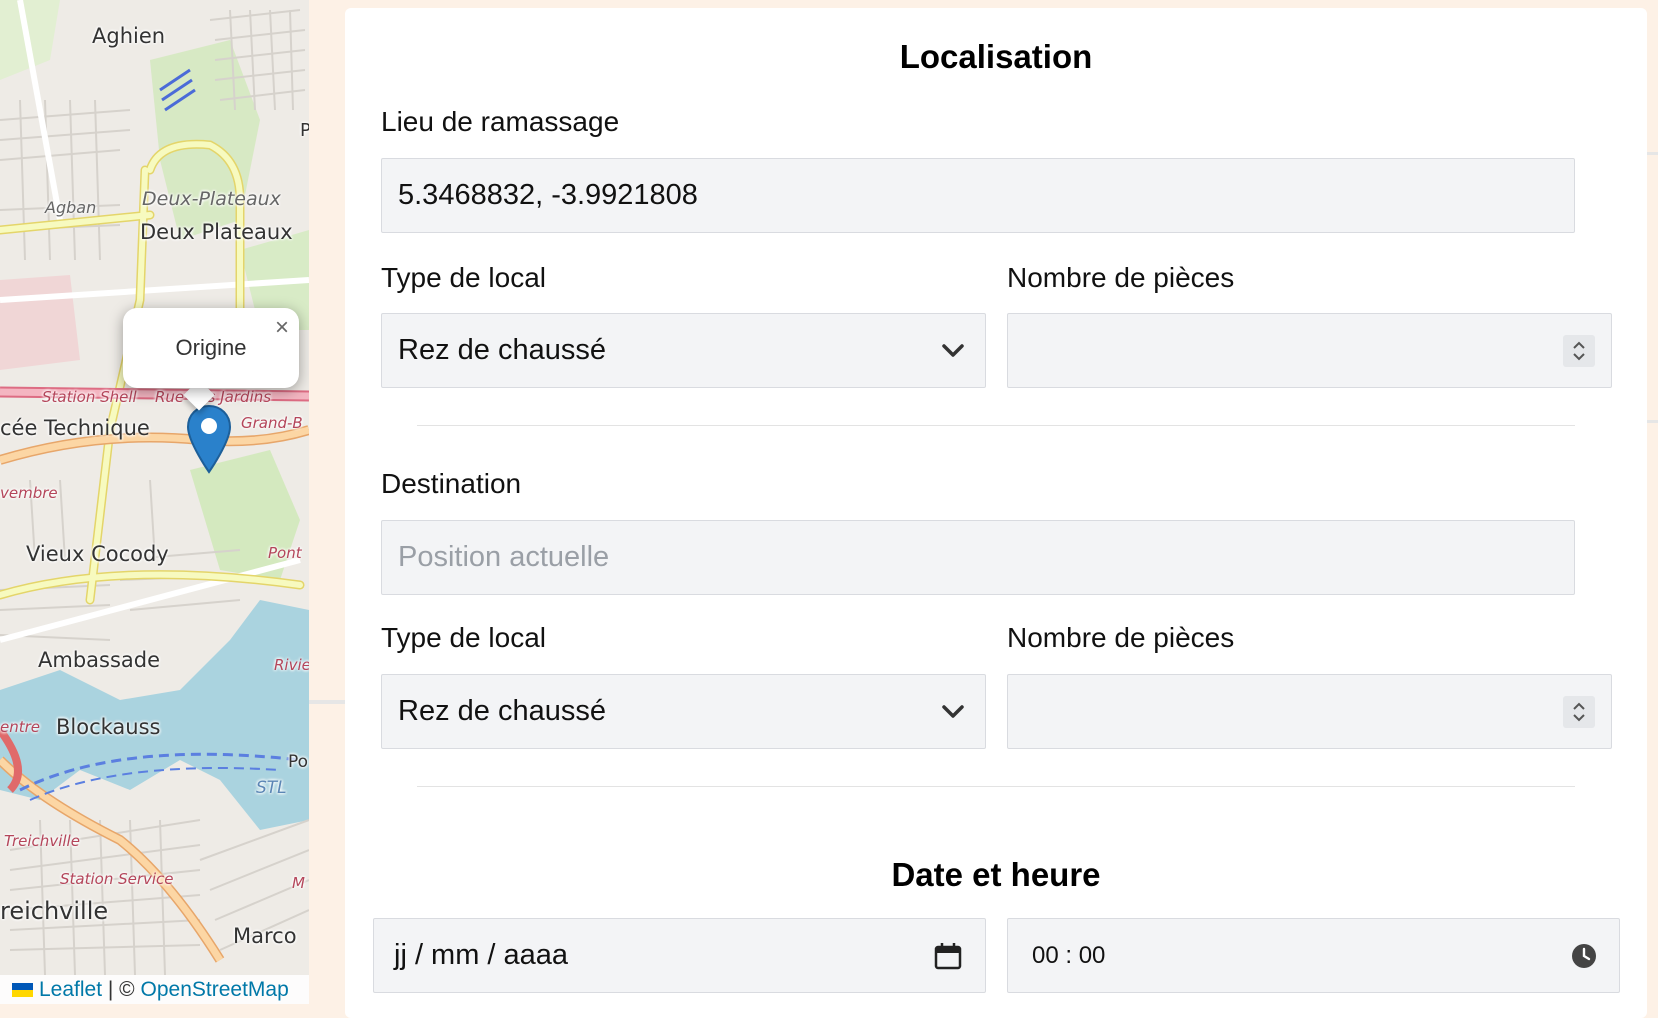  I want to click on time-value: 00, so click(1069, 955).